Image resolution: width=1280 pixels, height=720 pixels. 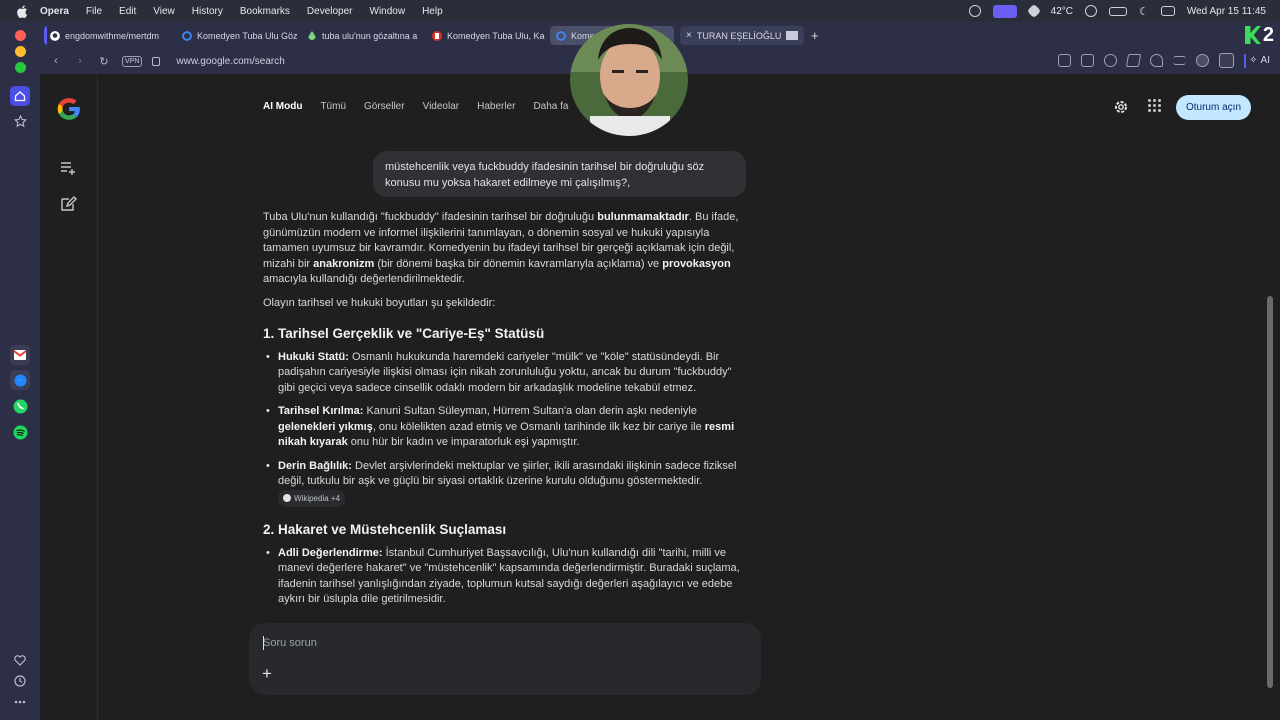 I want to click on intro-bold-2: anakronizm, so click(x=344, y=263).